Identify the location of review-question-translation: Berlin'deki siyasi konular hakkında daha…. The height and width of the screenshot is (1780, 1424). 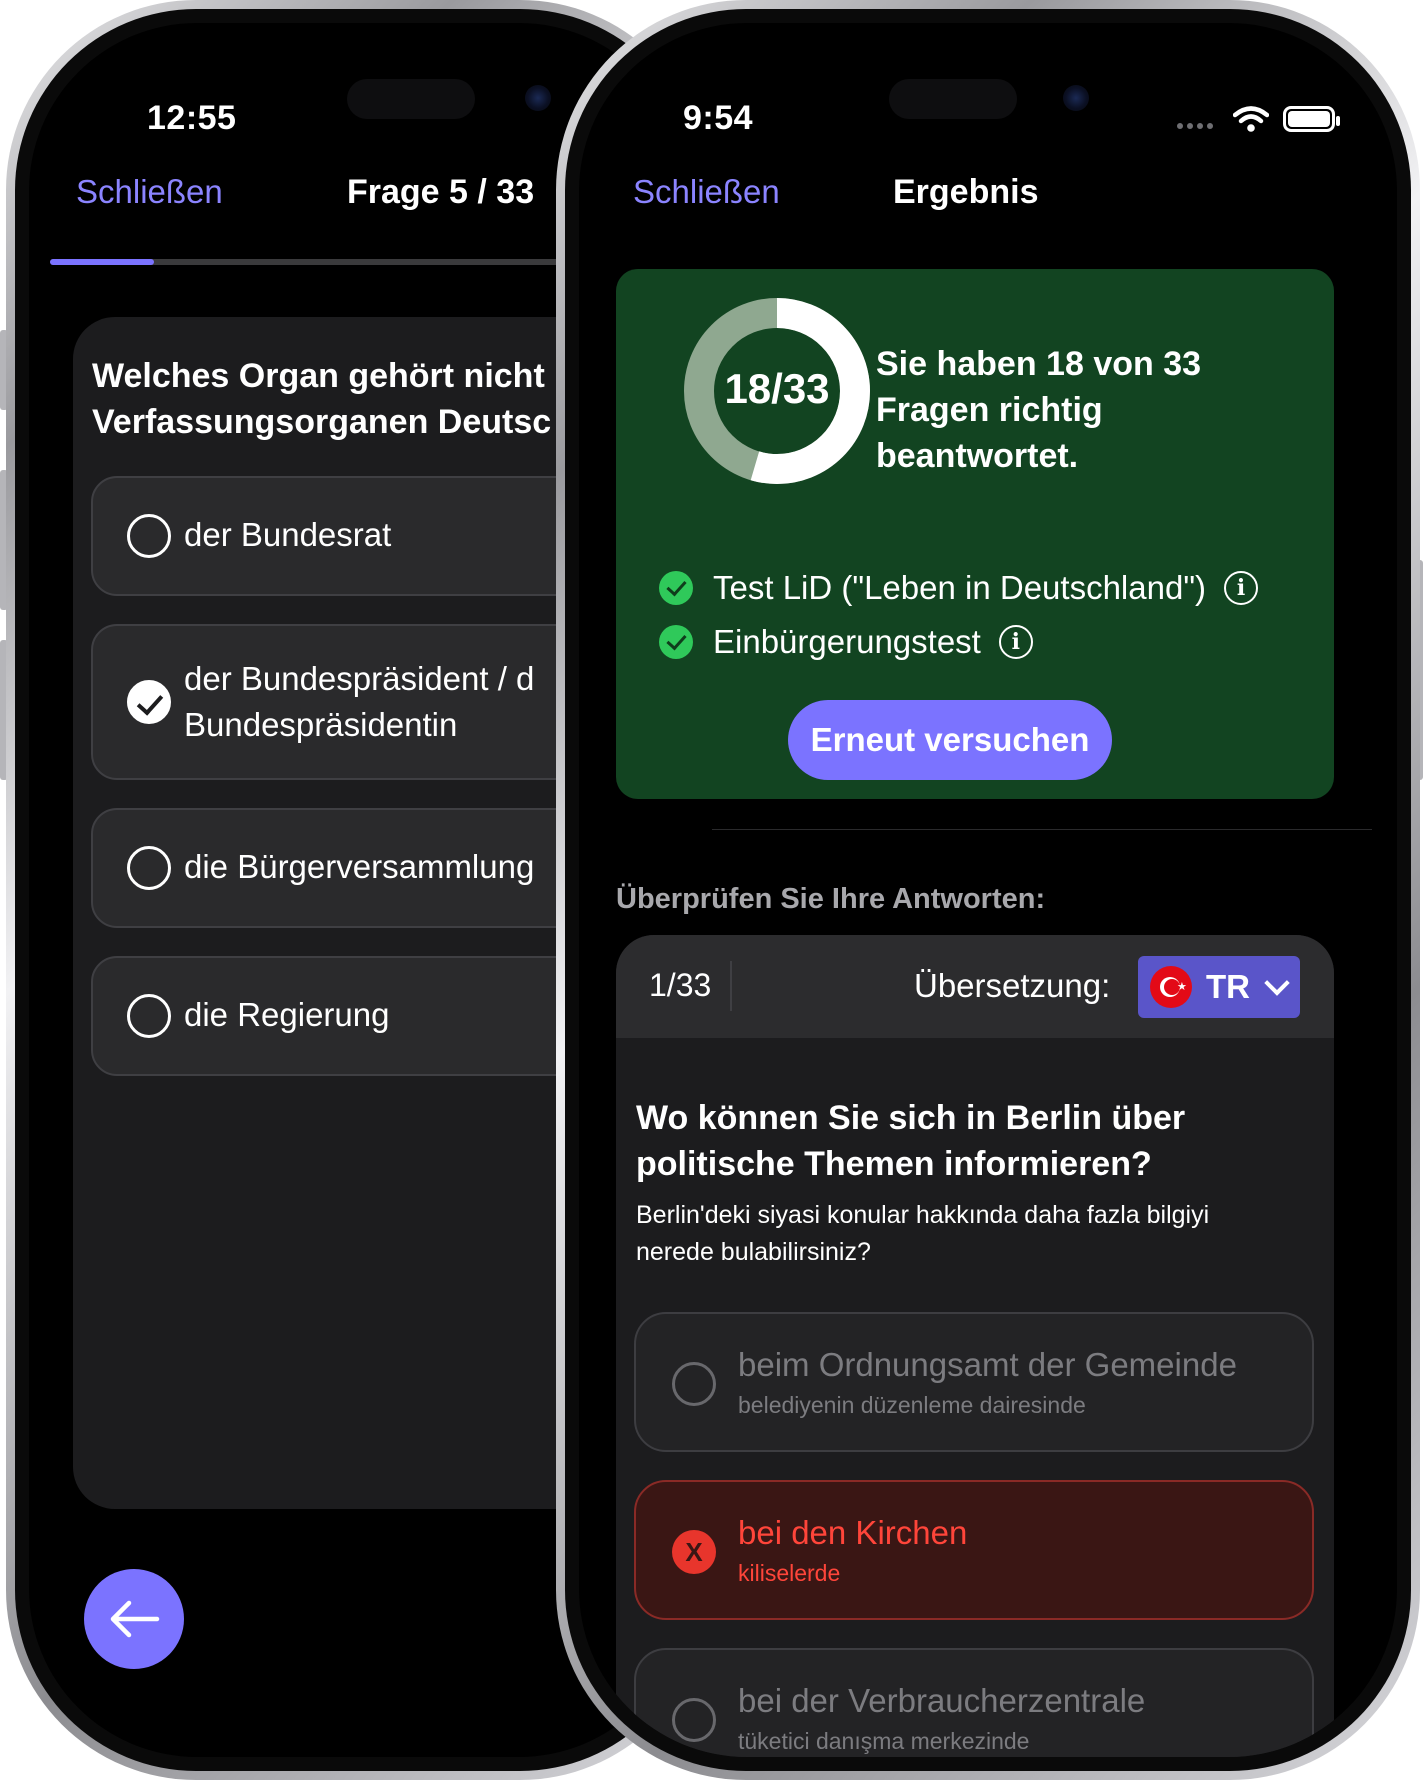
(966, 1234).